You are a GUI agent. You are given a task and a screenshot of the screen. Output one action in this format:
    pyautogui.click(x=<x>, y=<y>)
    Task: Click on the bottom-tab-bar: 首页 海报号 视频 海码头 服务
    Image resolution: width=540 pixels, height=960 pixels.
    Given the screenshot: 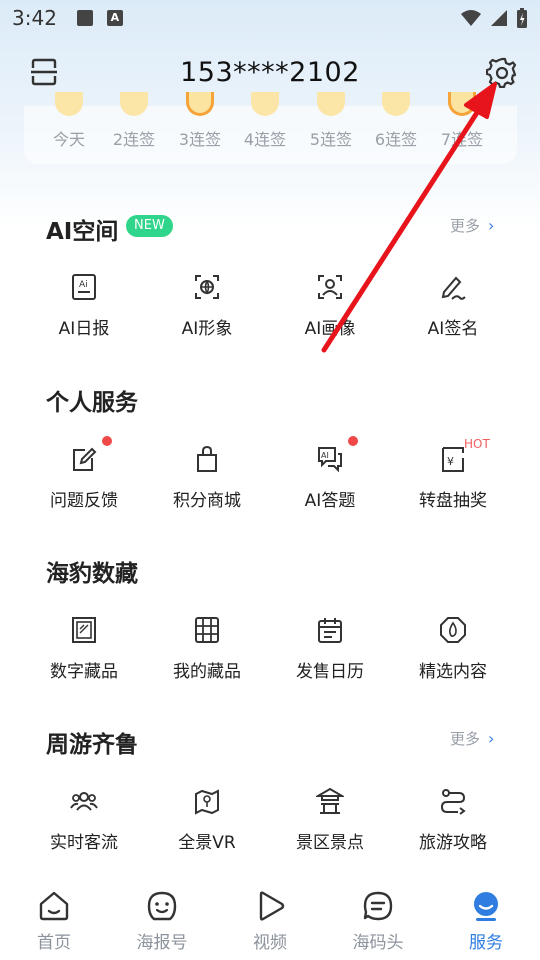 What is the action you would take?
    pyautogui.click(x=270, y=918)
    